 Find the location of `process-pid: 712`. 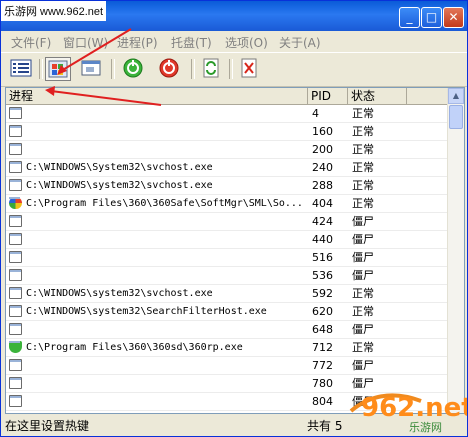

process-pid: 712 is located at coordinates (322, 347).